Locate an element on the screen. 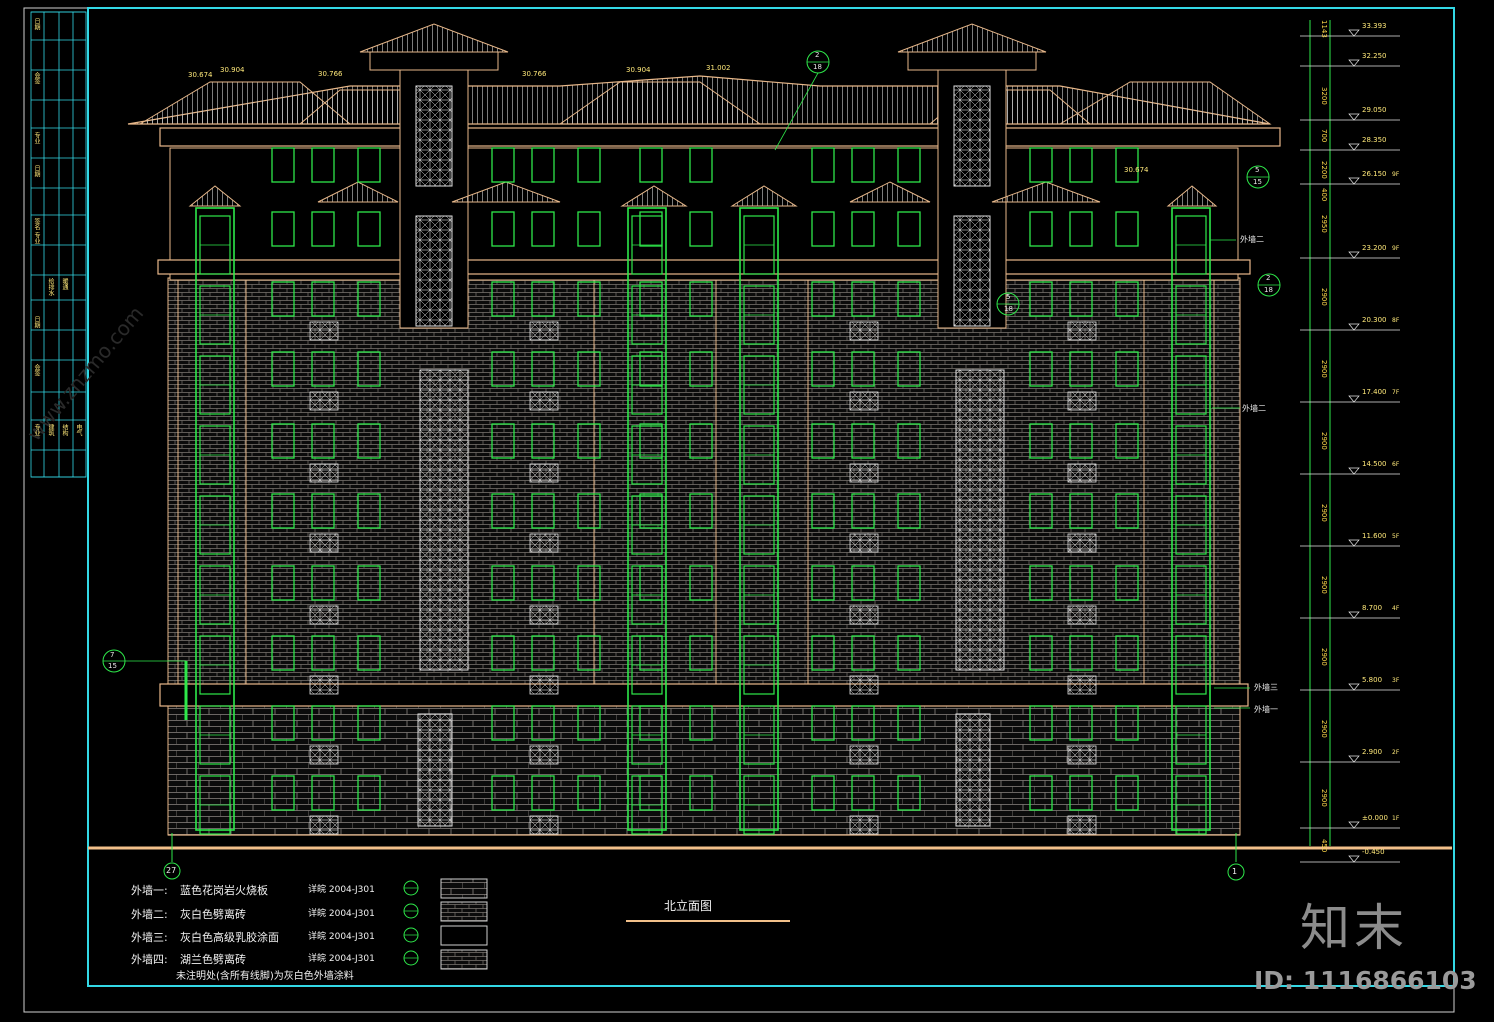 This screenshot has height=1022, width=1494. dimension-label: 700 is located at coordinates (1324, 136).